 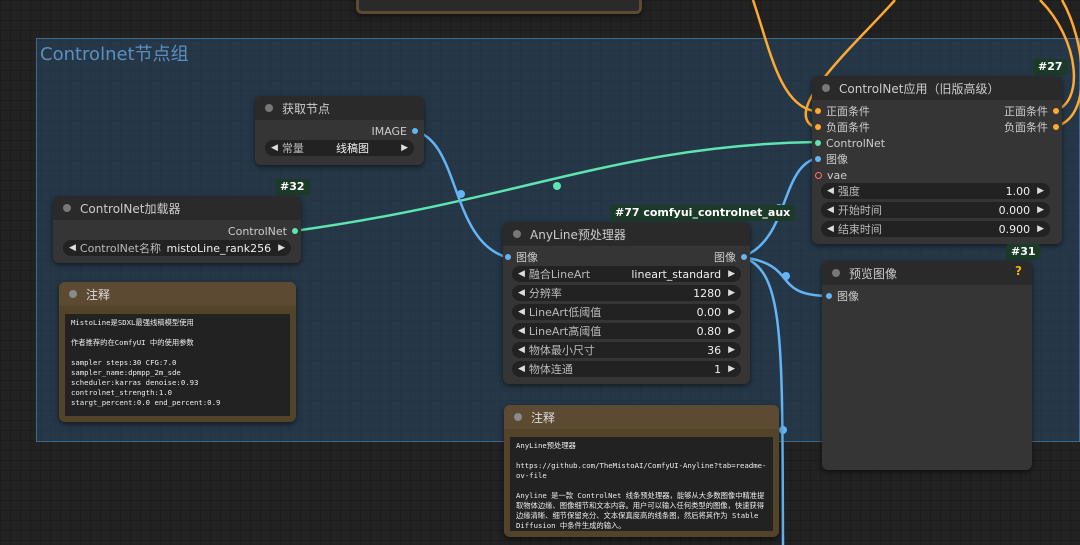 I want to click on apply-input-negative: 负面条件, so click(x=842, y=127).